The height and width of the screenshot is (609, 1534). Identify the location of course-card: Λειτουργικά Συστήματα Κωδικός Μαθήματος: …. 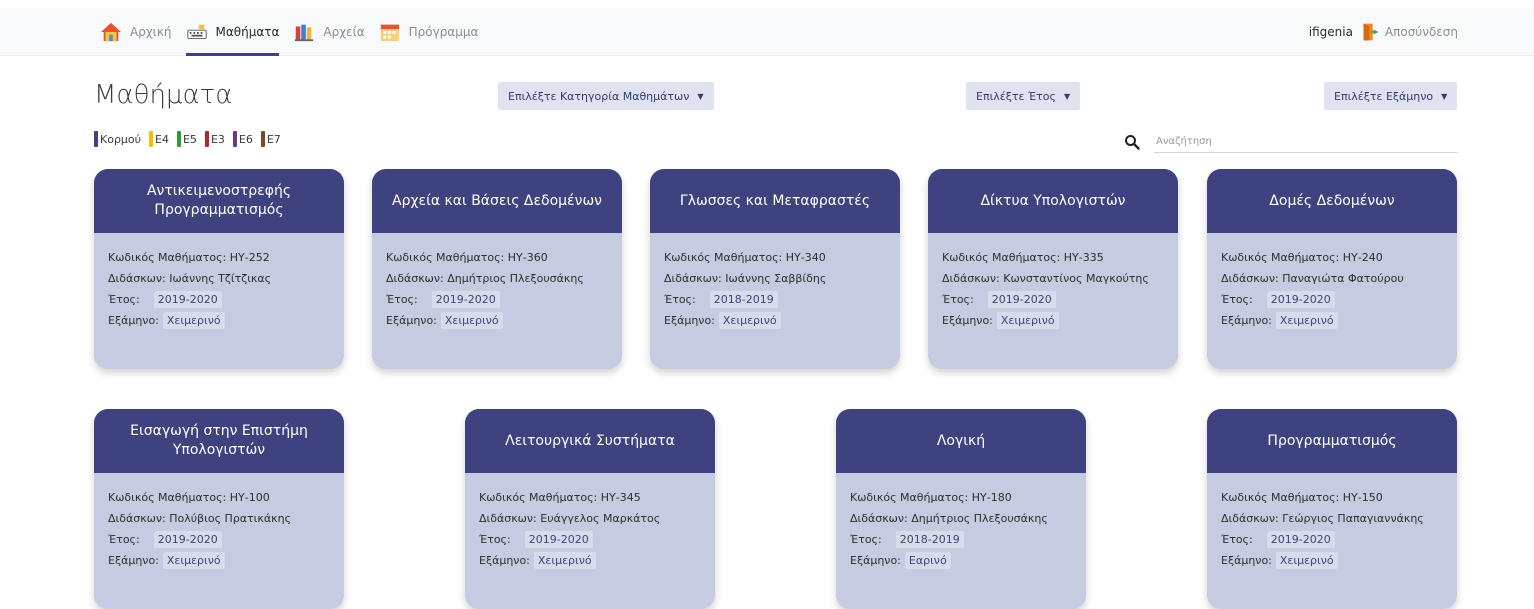
(590, 509).